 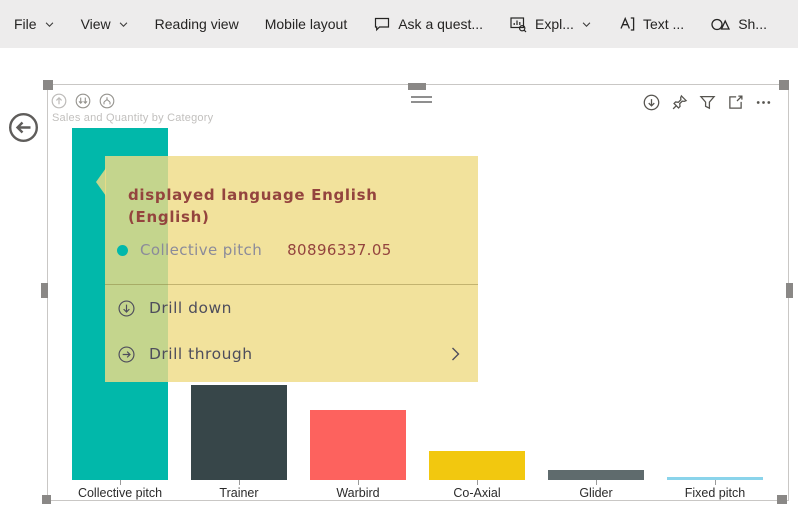 What do you see at coordinates (358, 493) in the screenshot?
I see `x-axis-label: Warbird` at bounding box center [358, 493].